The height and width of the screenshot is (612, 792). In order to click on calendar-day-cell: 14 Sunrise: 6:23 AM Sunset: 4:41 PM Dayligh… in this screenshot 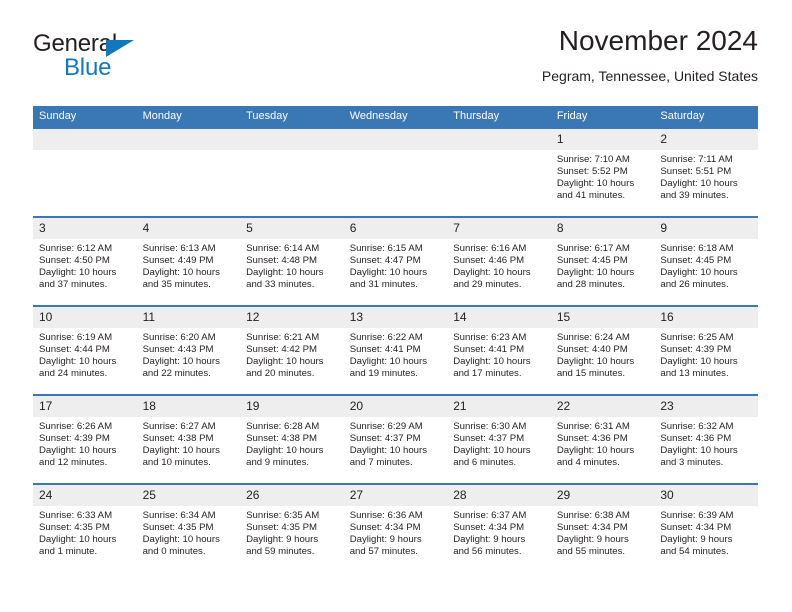, I will do `click(499, 350)`.